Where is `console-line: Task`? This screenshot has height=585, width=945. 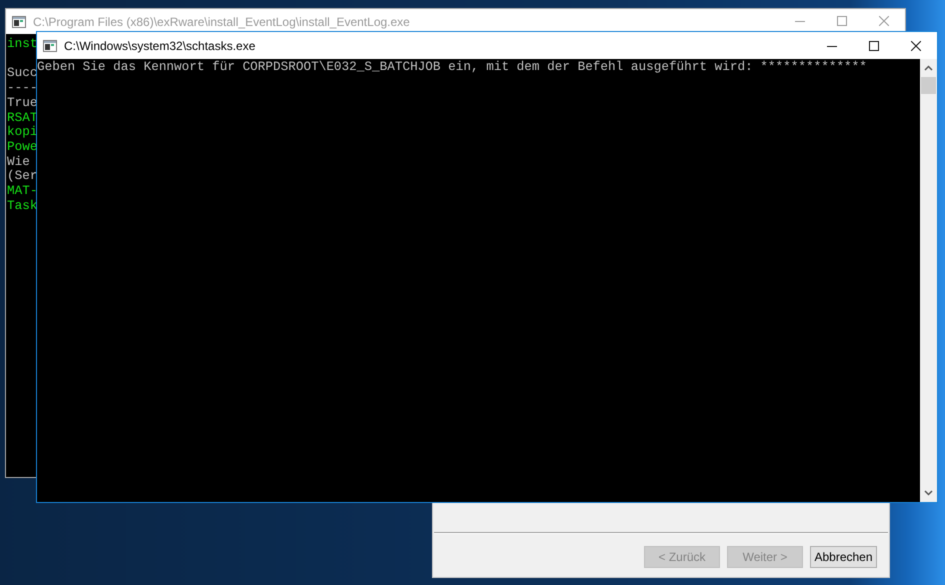
console-line: Task is located at coordinates (22, 205).